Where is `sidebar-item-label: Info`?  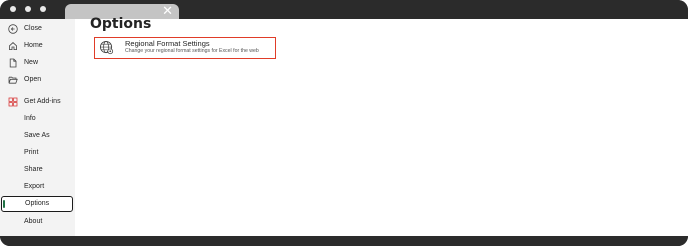
sidebar-item-label: Info is located at coordinates (30, 118).